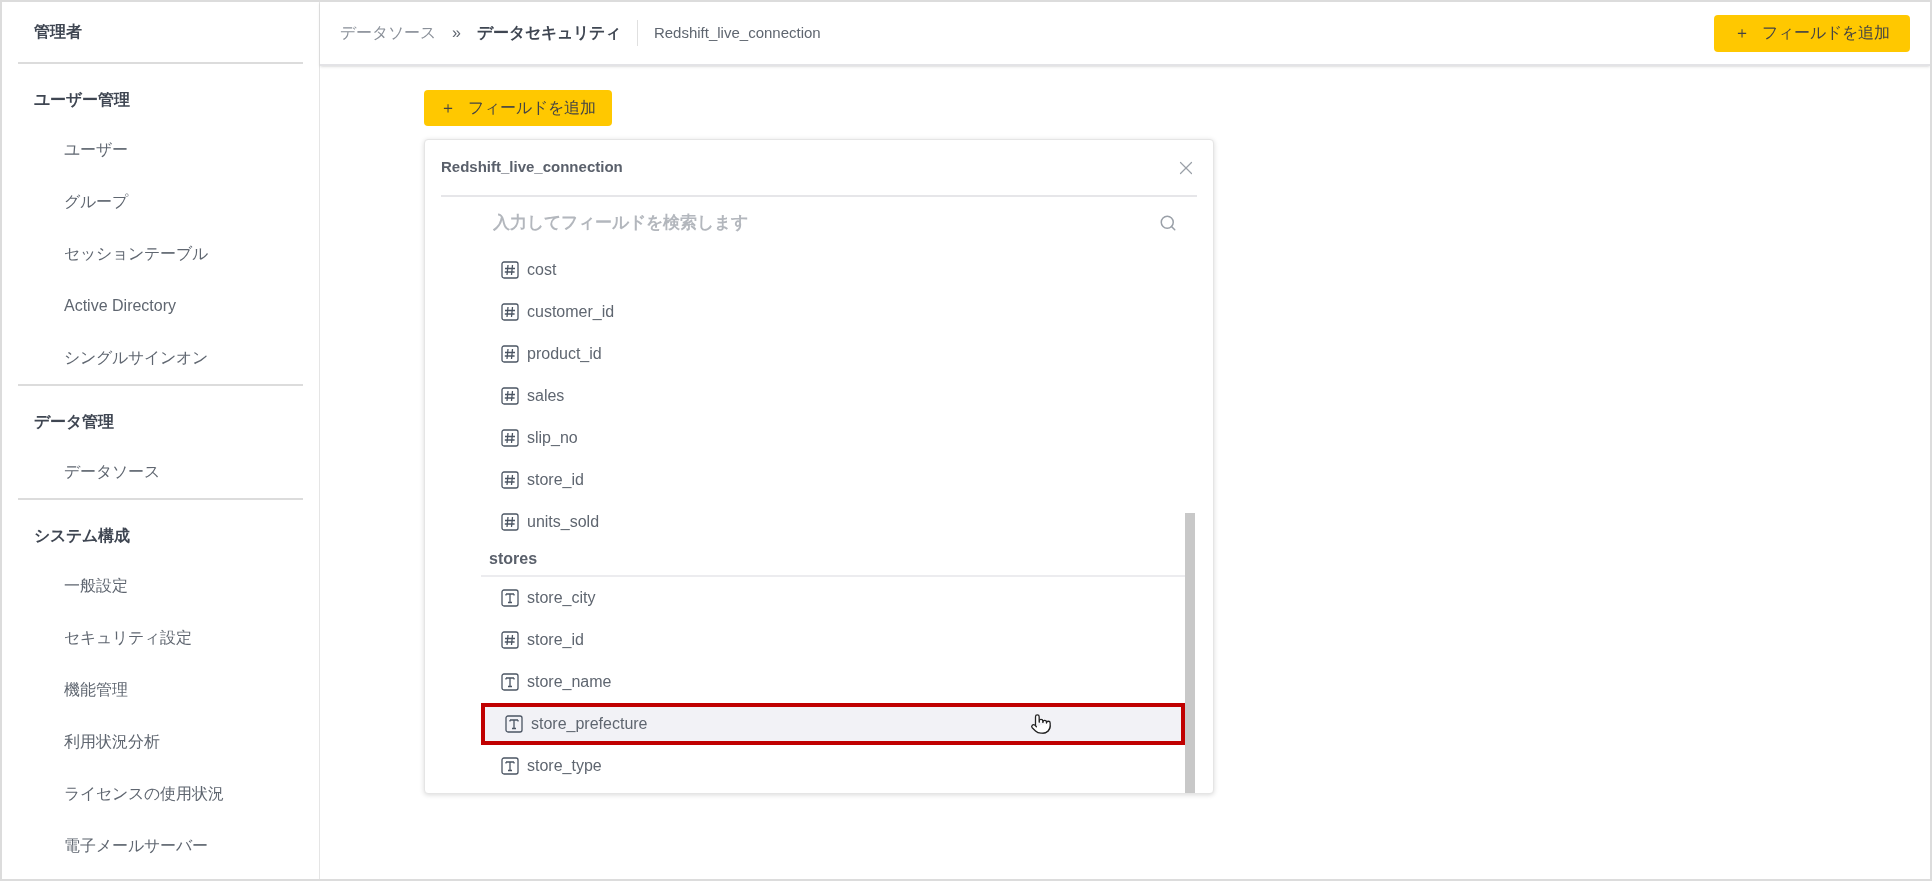 The height and width of the screenshot is (881, 1932). What do you see at coordinates (532, 167) in the screenshot?
I see `panel-title: Redshift_live_connection` at bounding box center [532, 167].